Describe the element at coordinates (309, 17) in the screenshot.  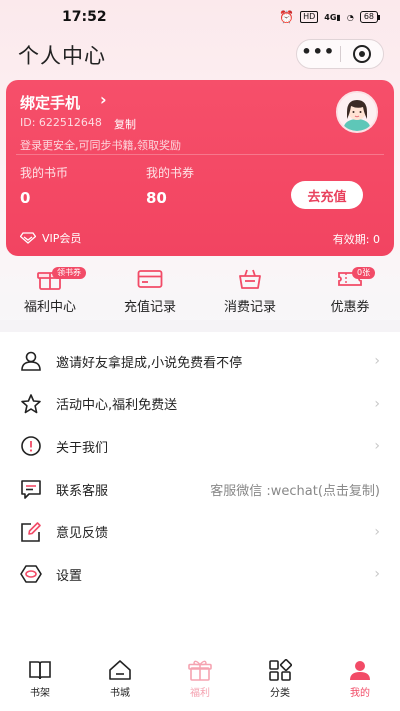
I see `hd-icon: HD` at that location.